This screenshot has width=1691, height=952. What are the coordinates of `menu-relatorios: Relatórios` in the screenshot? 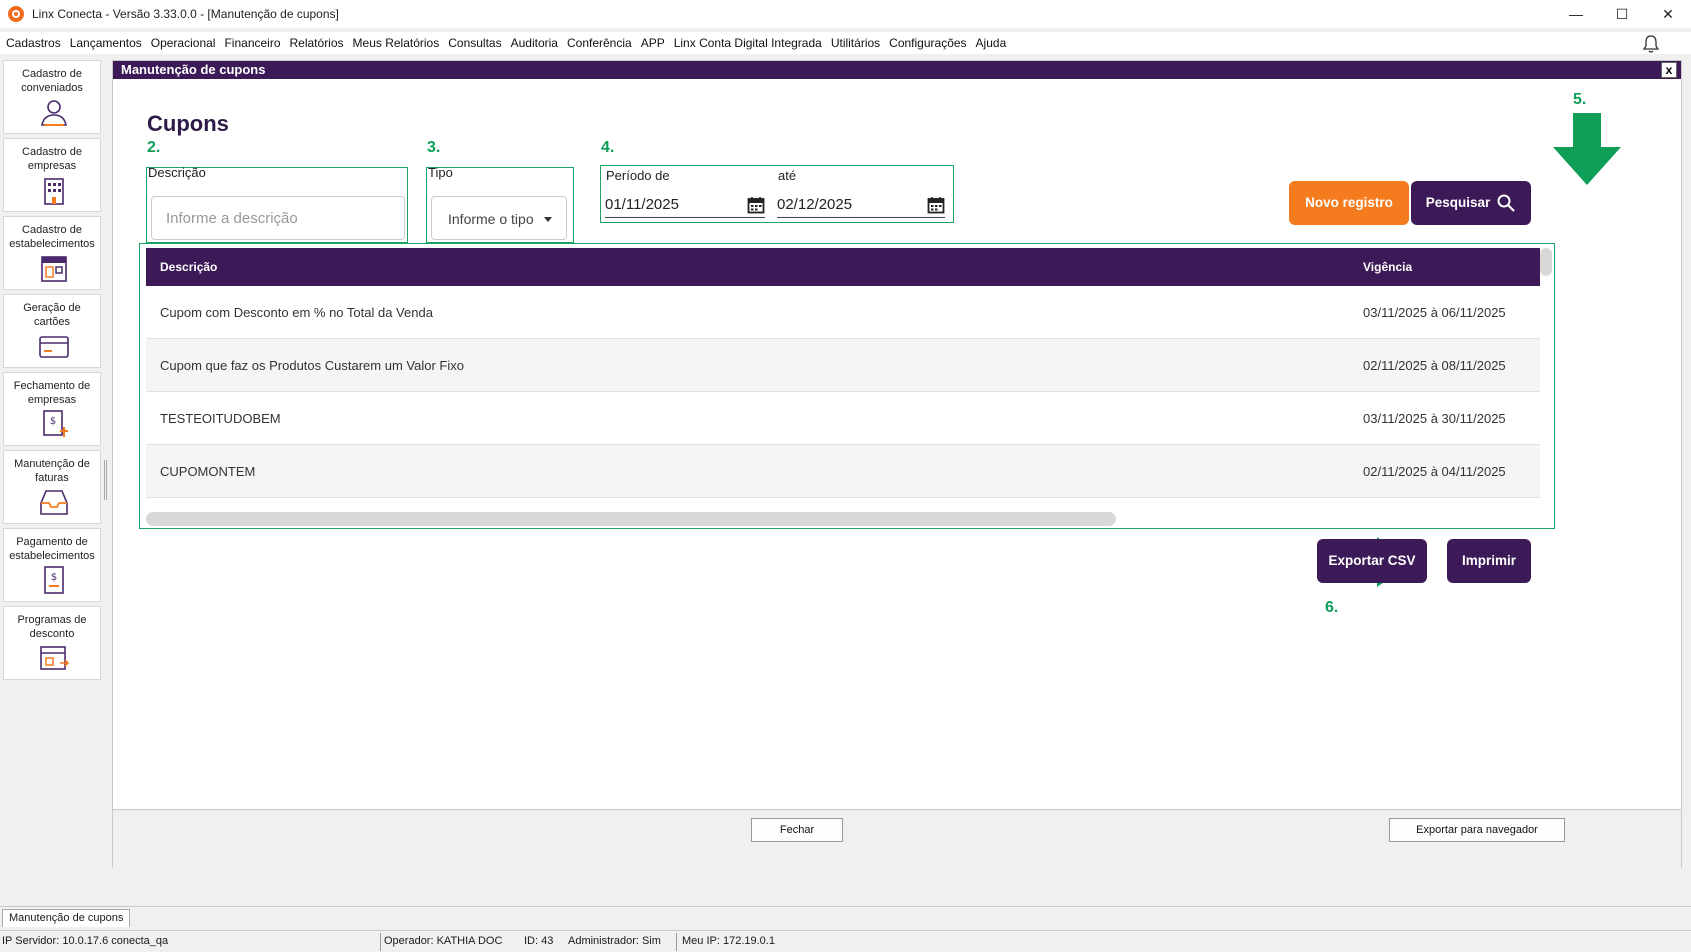 It's located at (317, 43).